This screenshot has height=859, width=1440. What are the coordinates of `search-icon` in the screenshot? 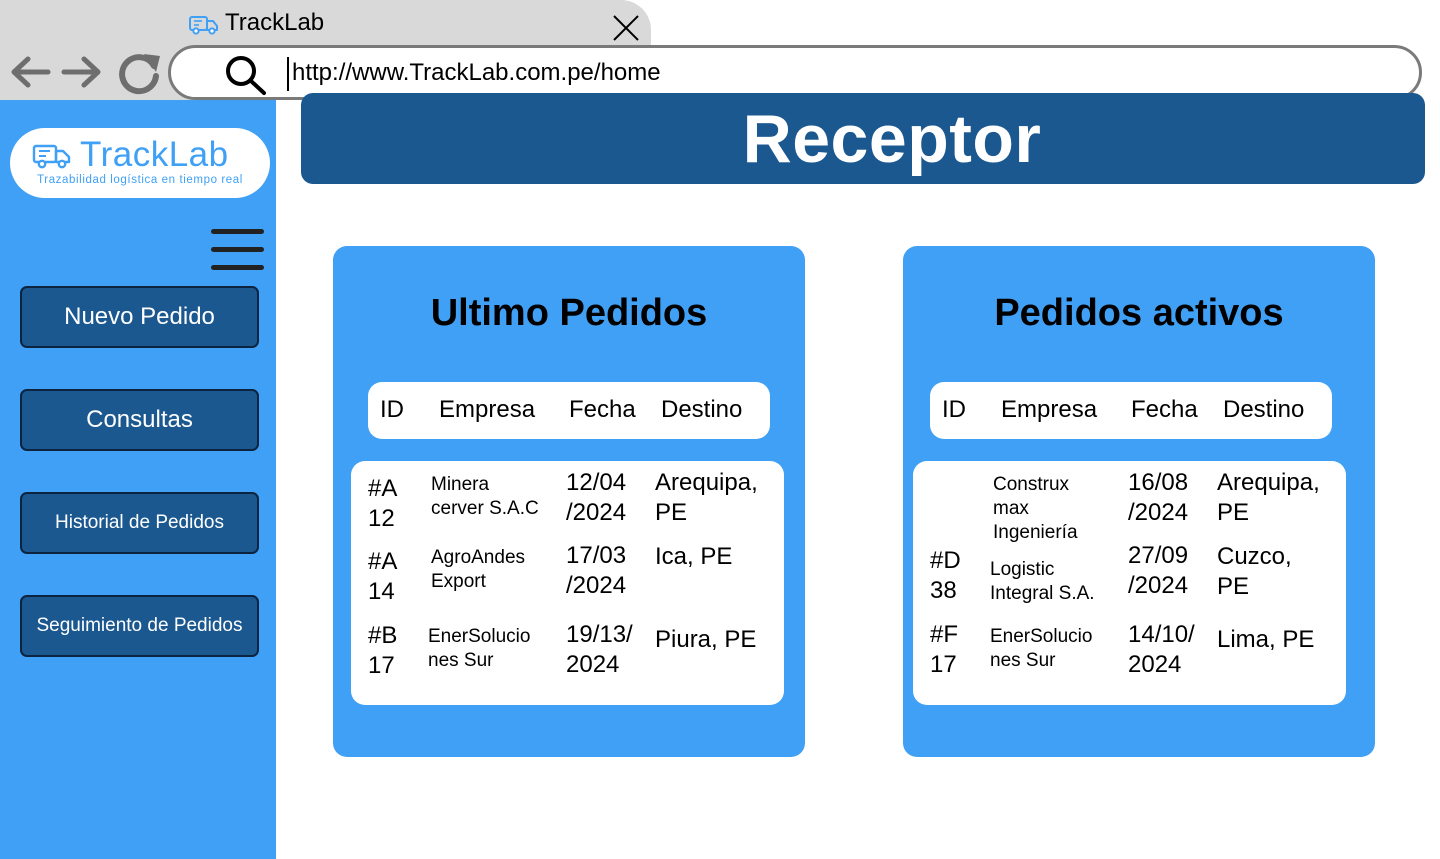 It's located at (246, 75).